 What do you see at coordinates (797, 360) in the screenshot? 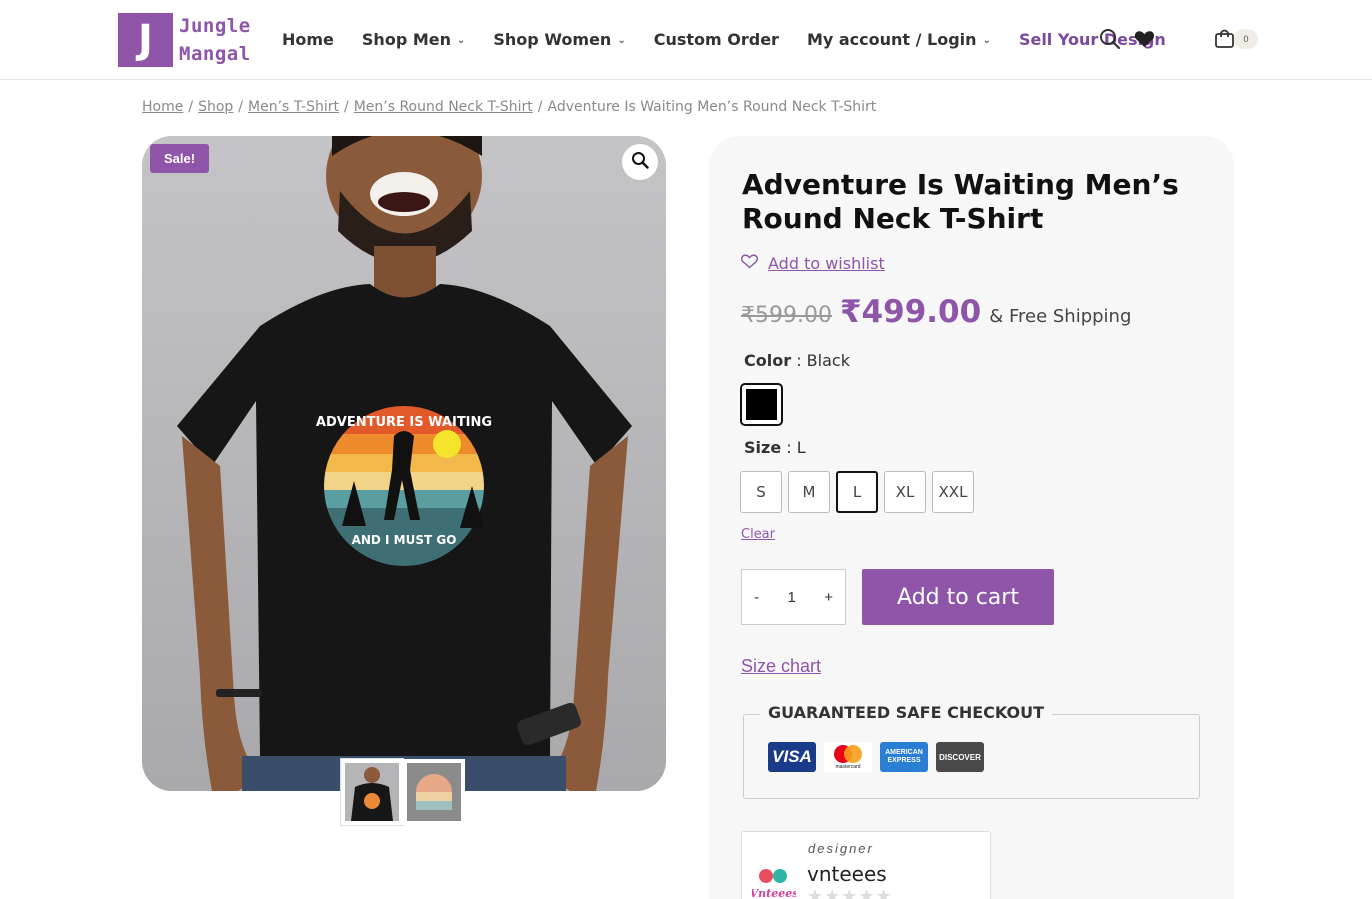
I see `color-attribute-label: Color : Black` at bounding box center [797, 360].